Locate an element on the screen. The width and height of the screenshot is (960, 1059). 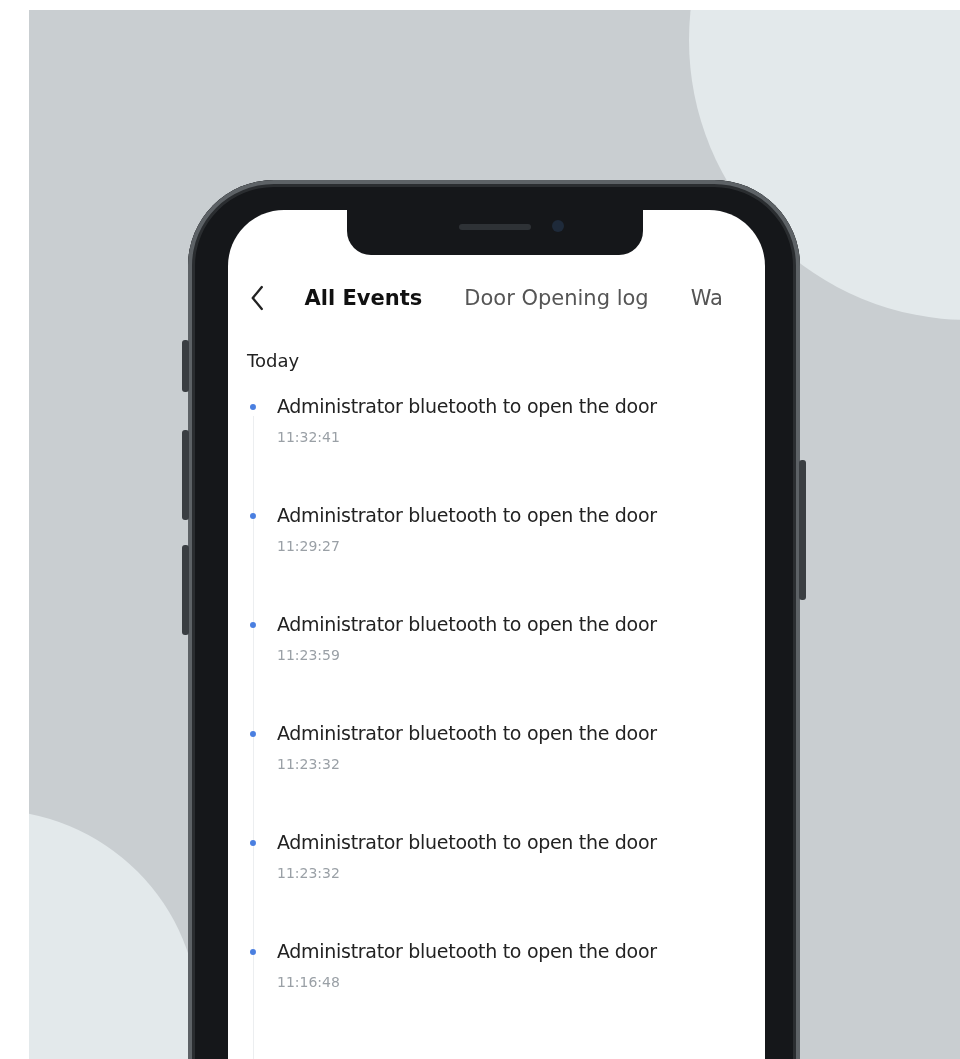
tab: Door Opening log is located at coordinates (556, 298).